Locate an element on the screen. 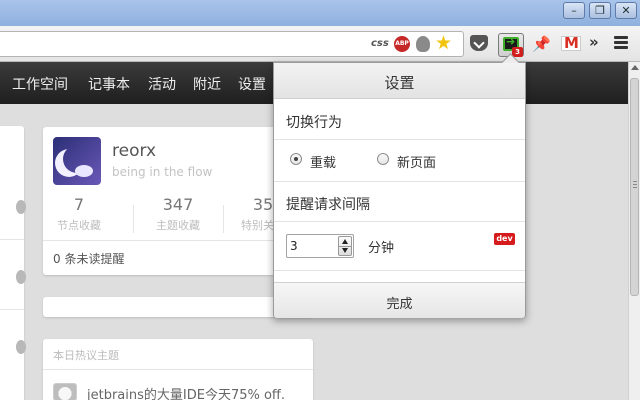 This screenshot has width=640, height=400. stat-topic-favorites: 347 主题收藏 is located at coordinates (178, 214).